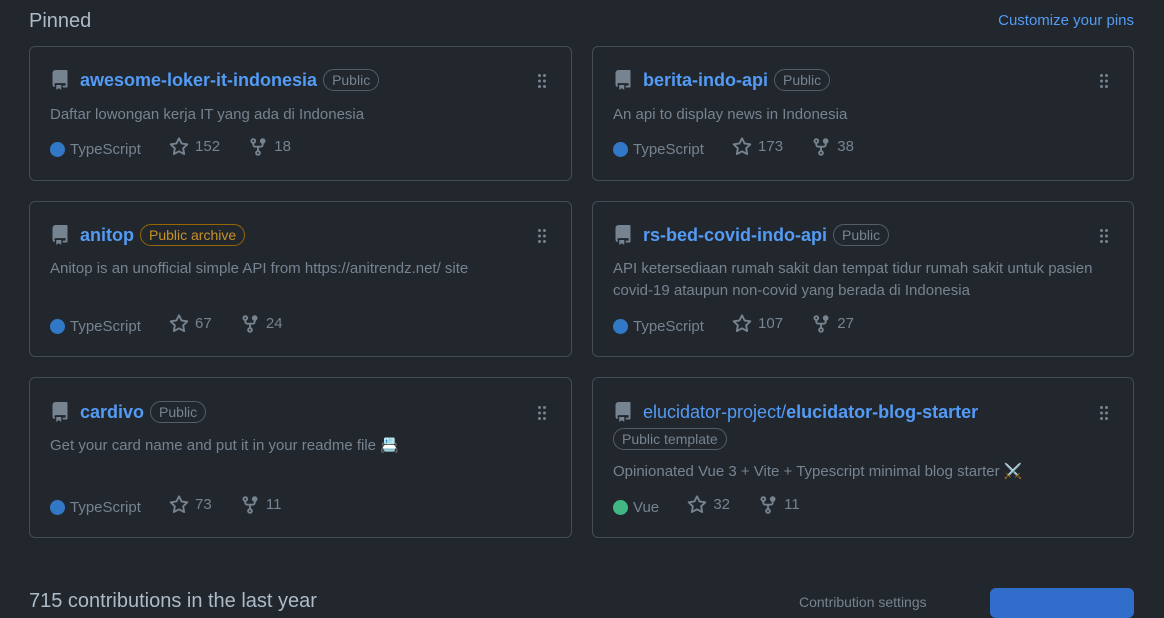  What do you see at coordinates (863, 602) in the screenshot?
I see `contribution-settings-link: Contribution settings` at bounding box center [863, 602].